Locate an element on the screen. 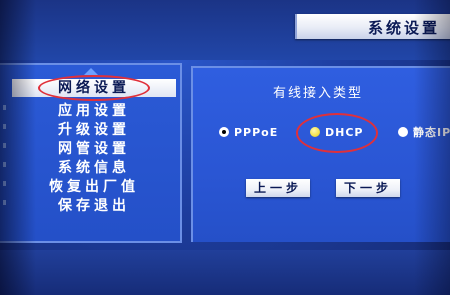  next-step-button: 下一步 is located at coordinates (368, 188).